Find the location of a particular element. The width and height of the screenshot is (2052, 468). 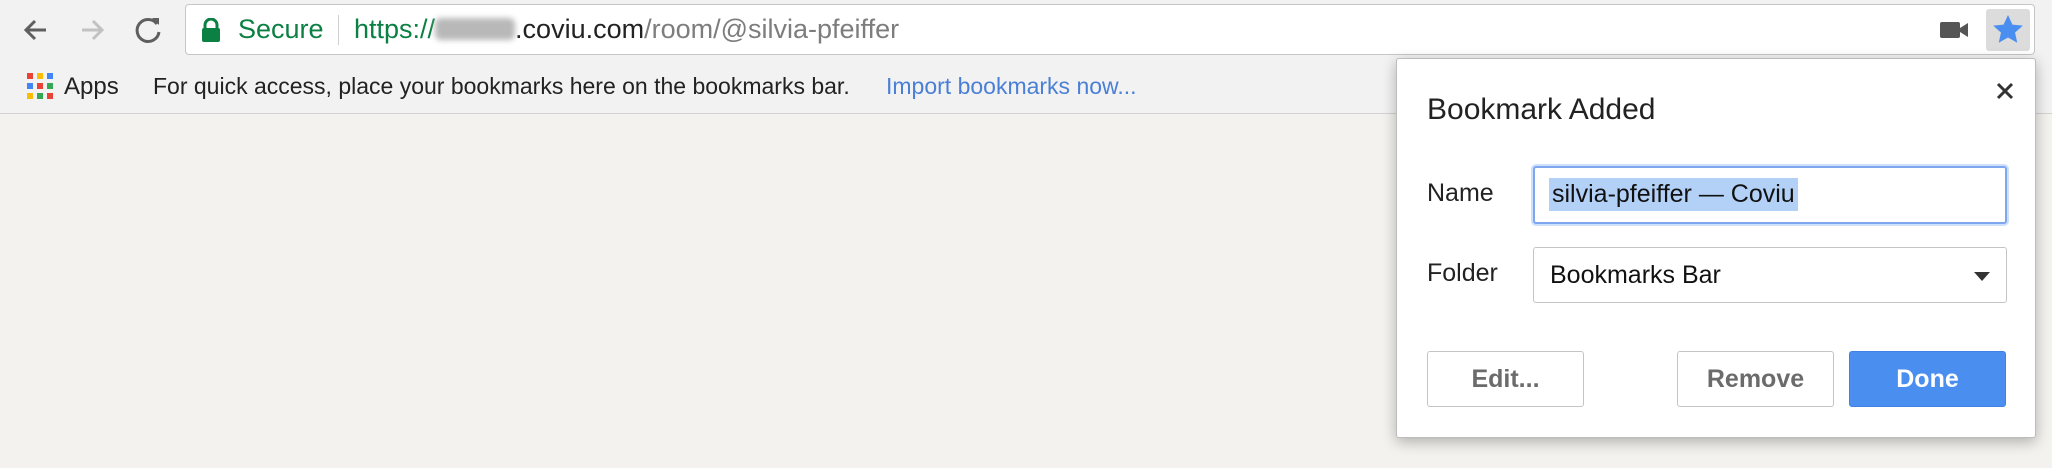

url-text: https:// .coviu.com/room/@silvia-pfeiffer is located at coordinates (626, 29).